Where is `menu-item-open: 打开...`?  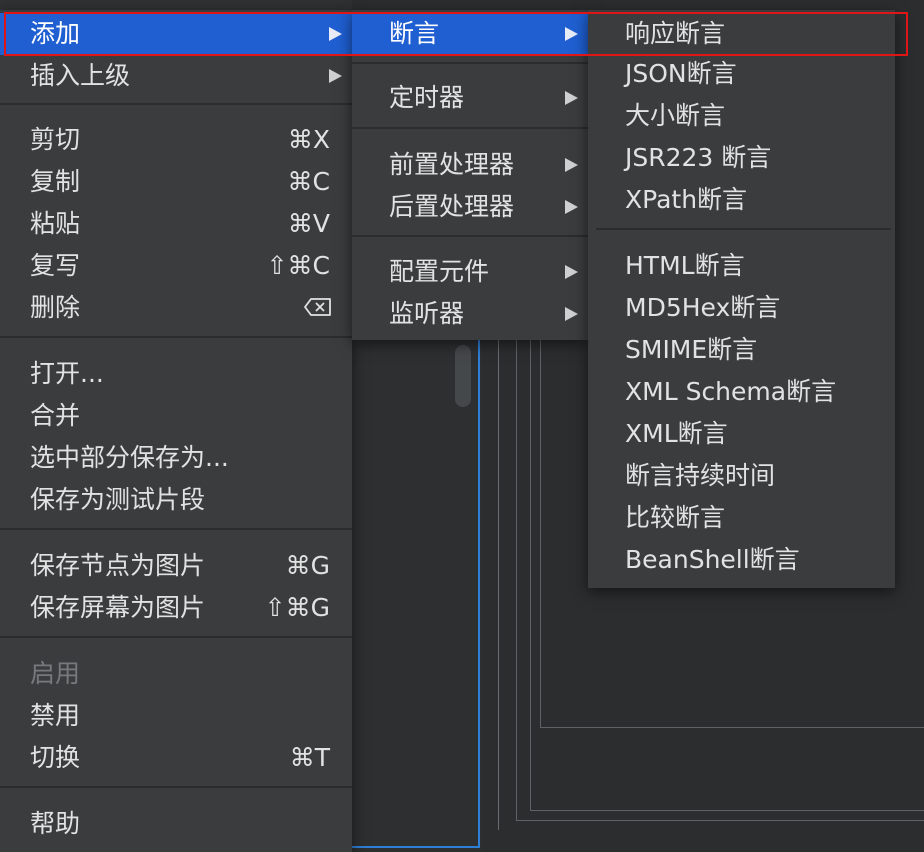 menu-item-open: 打开... is located at coordinates (176, 374).